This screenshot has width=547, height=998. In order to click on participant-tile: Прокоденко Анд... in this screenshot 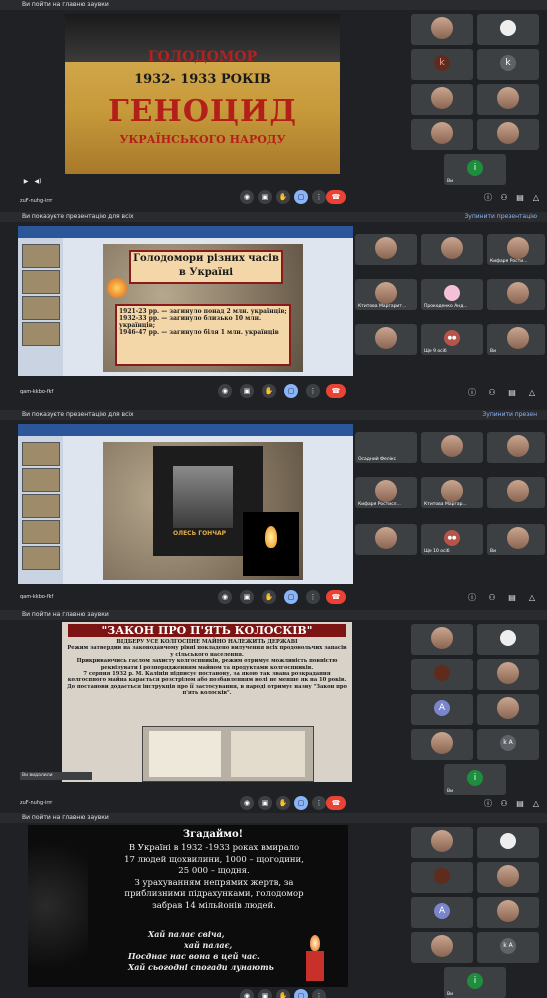, I will do `click(452, 294)`.